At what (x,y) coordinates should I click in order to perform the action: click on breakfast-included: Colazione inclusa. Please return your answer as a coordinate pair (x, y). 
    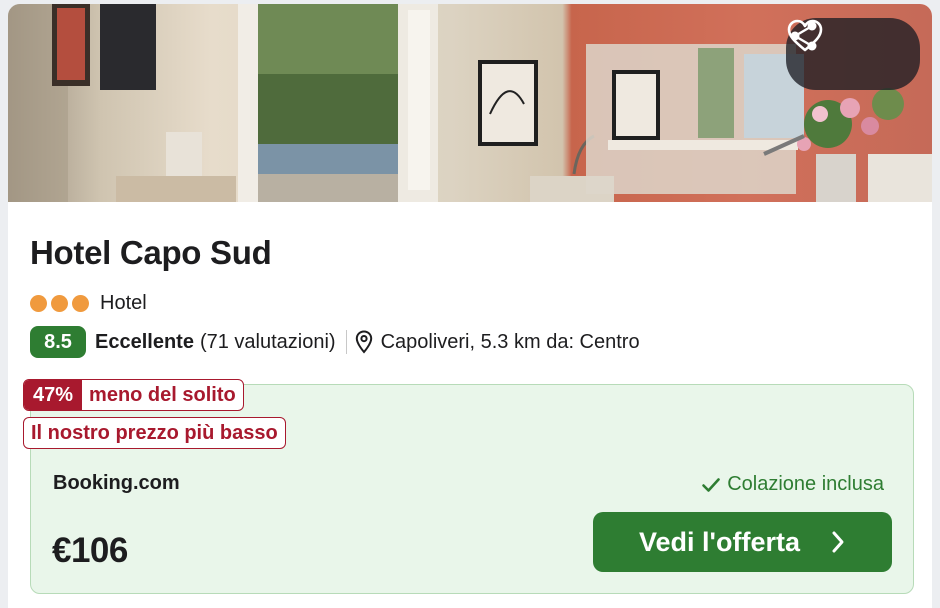
    Looking at the image, I should click on (792, 484).